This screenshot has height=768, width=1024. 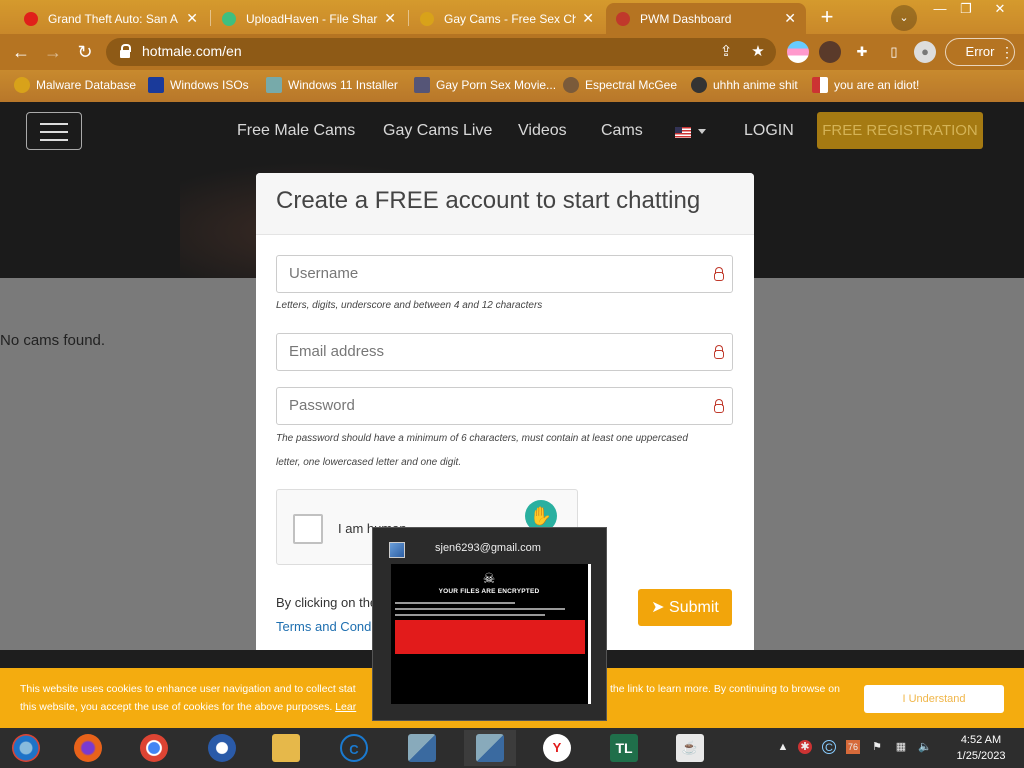 What do you see at coordinates (798, 52) in the screenshot?
I see `extension-flag-icon` at bounding box center [798, 52].